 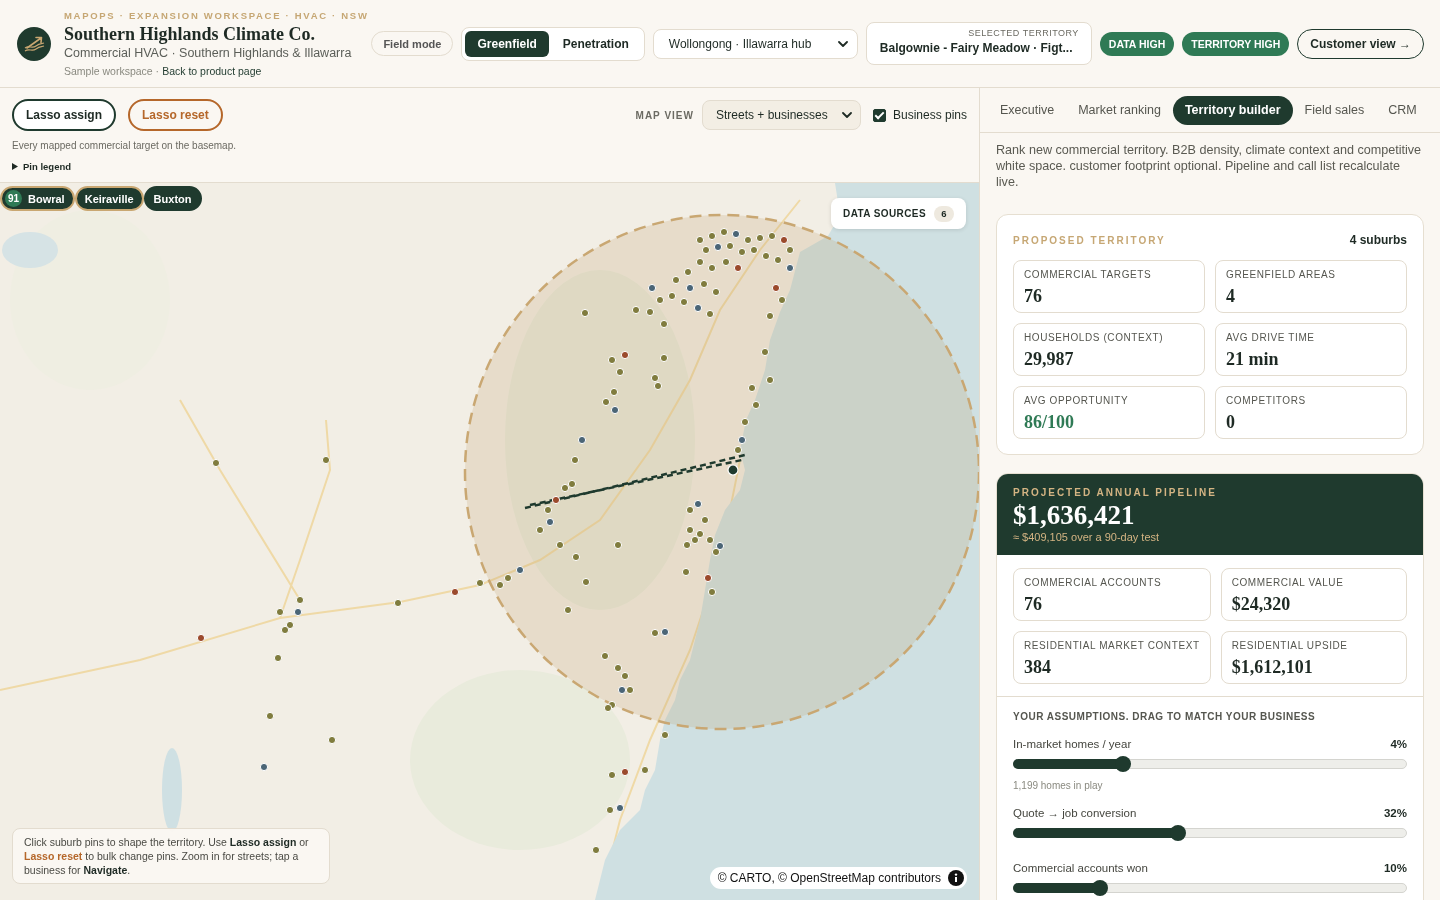 I want to click on nav-tab: Territory builder, so click(x=1232, y=110).